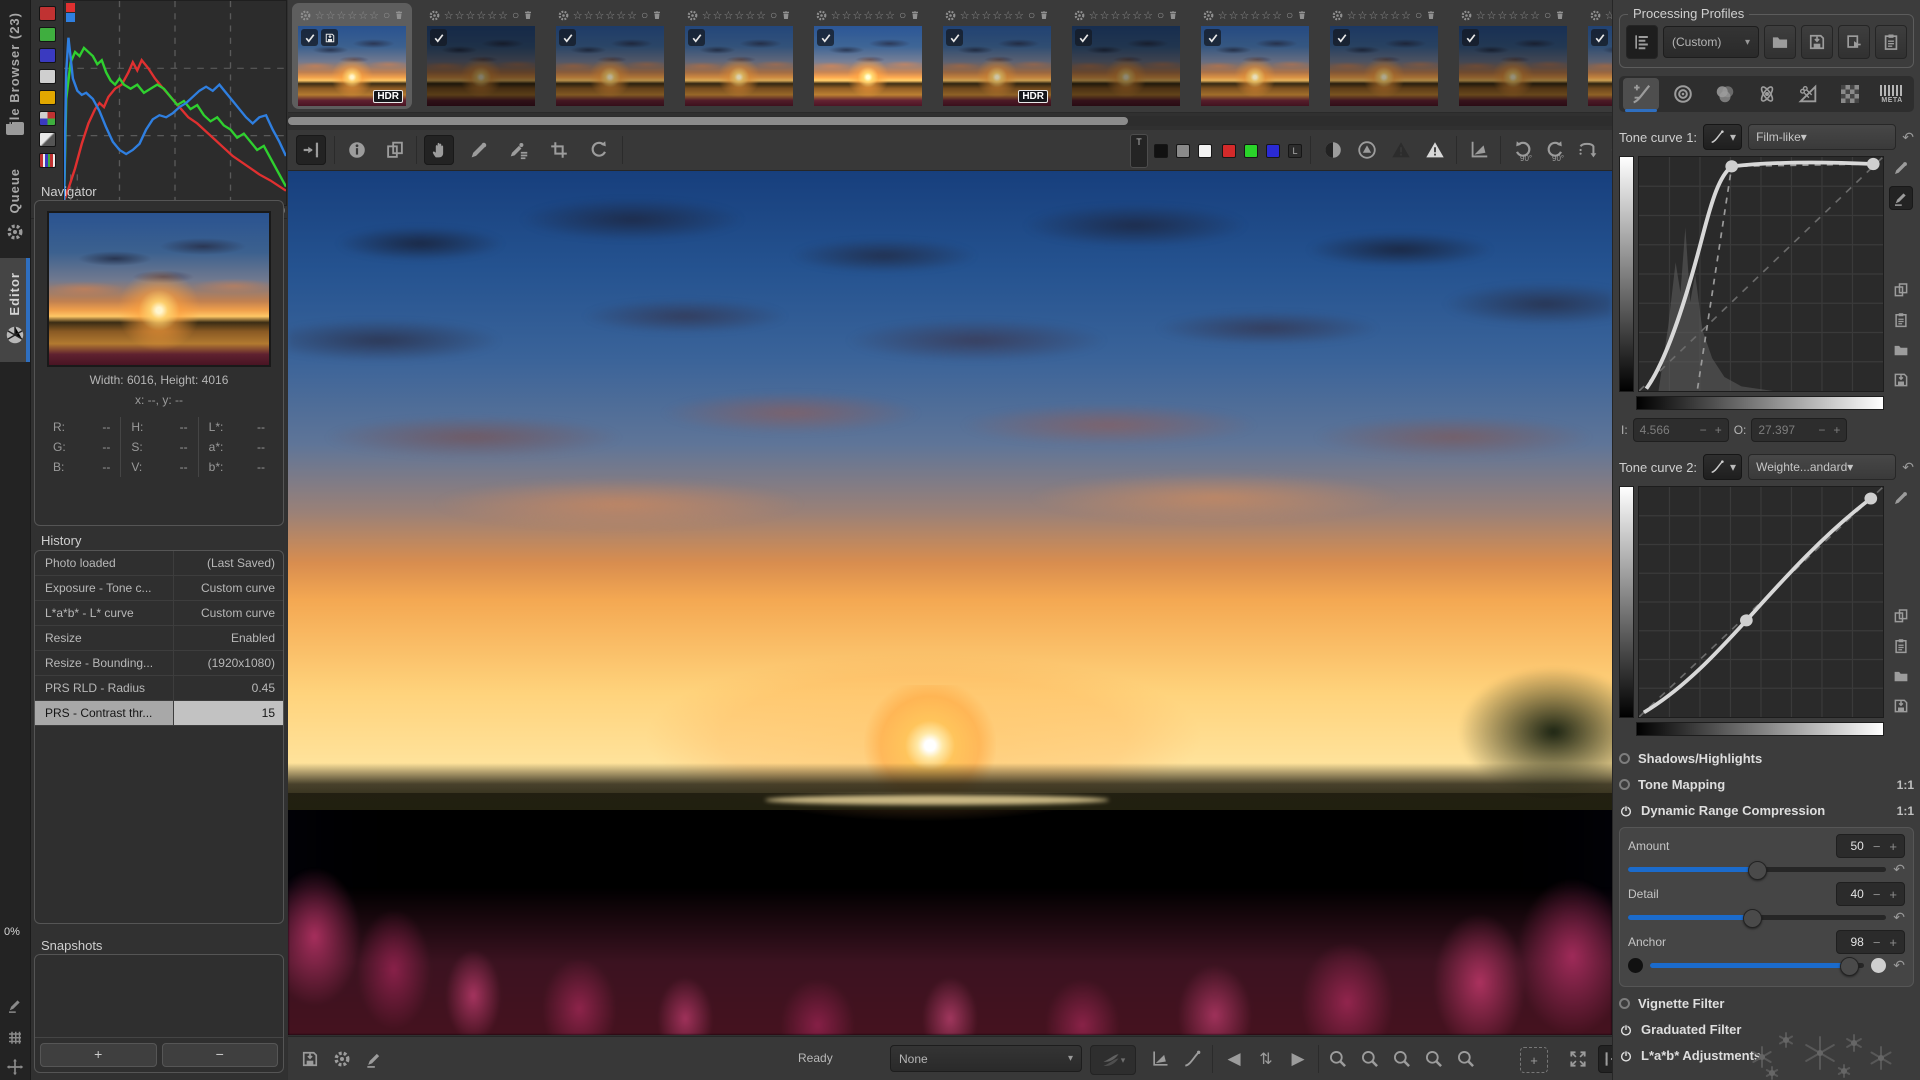 The width and height of the screenshot is (1920, 1080). Describe the element at coordinates (1870, 942) in the screenshot. I see `slider-value-spinner: 98− +` at that location.